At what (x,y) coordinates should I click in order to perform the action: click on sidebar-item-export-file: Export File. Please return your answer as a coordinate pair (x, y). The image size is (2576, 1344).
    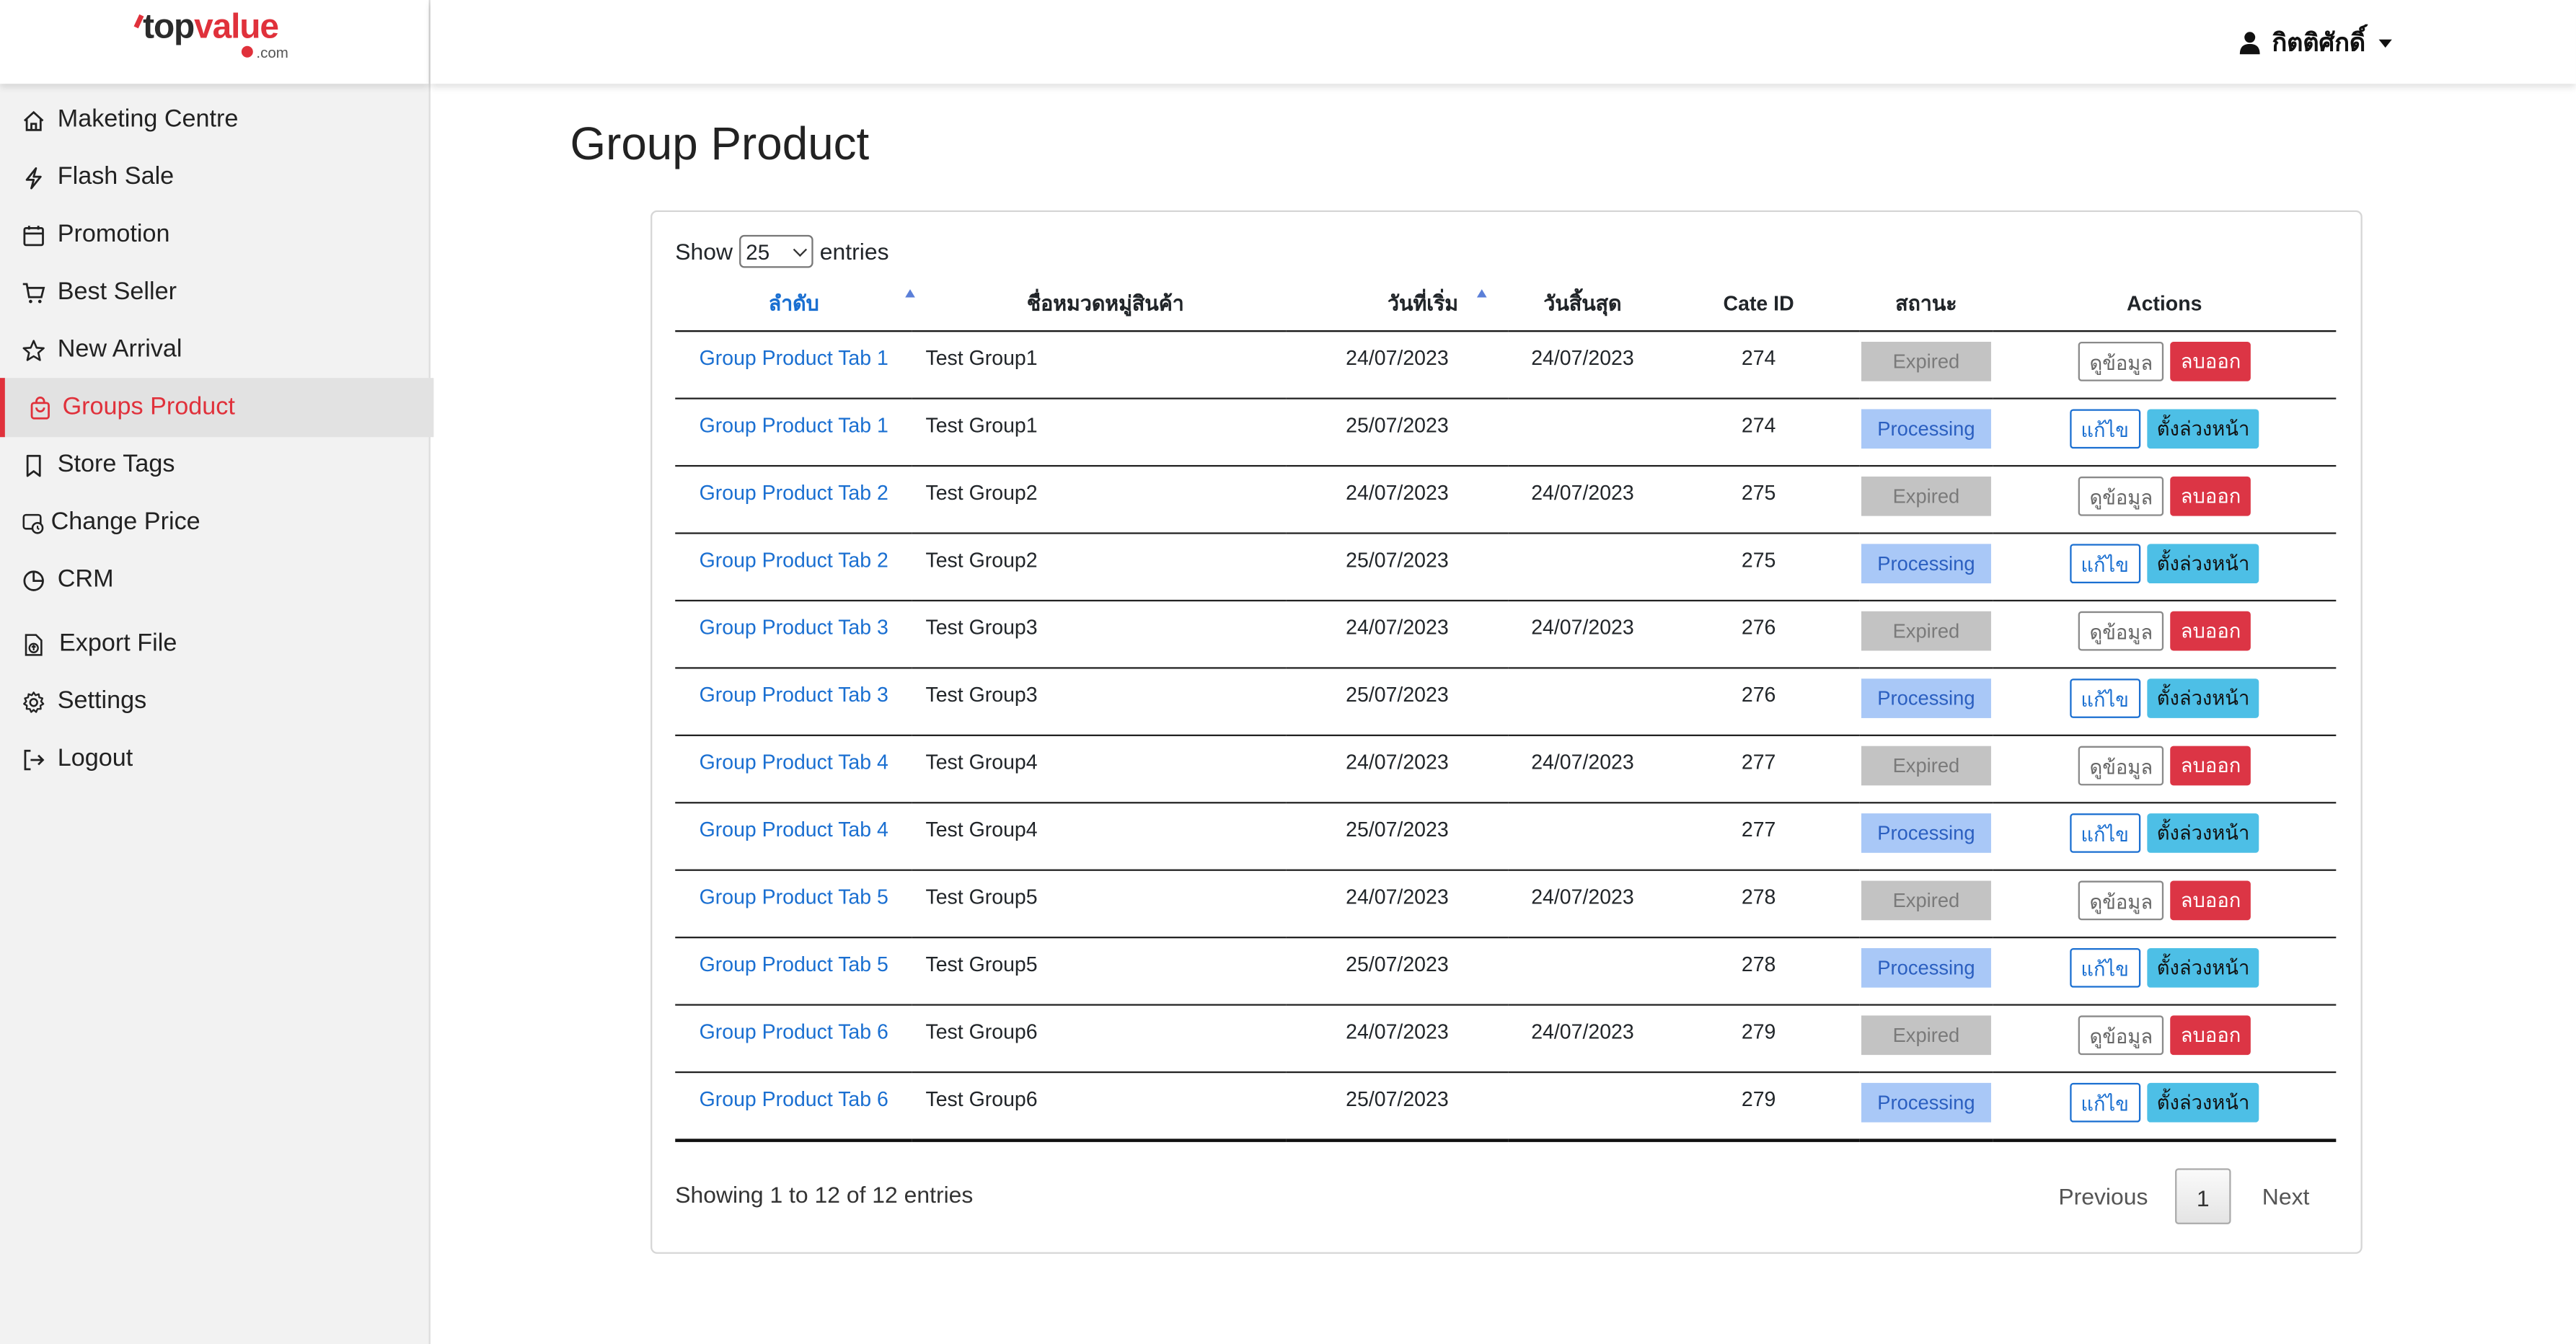
    Looking at the image, I should click on (214, 643).